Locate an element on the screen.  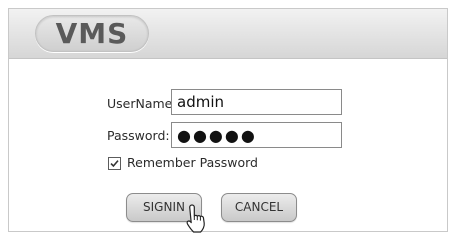
checkmark-icon is located at coordinates (114, 164).